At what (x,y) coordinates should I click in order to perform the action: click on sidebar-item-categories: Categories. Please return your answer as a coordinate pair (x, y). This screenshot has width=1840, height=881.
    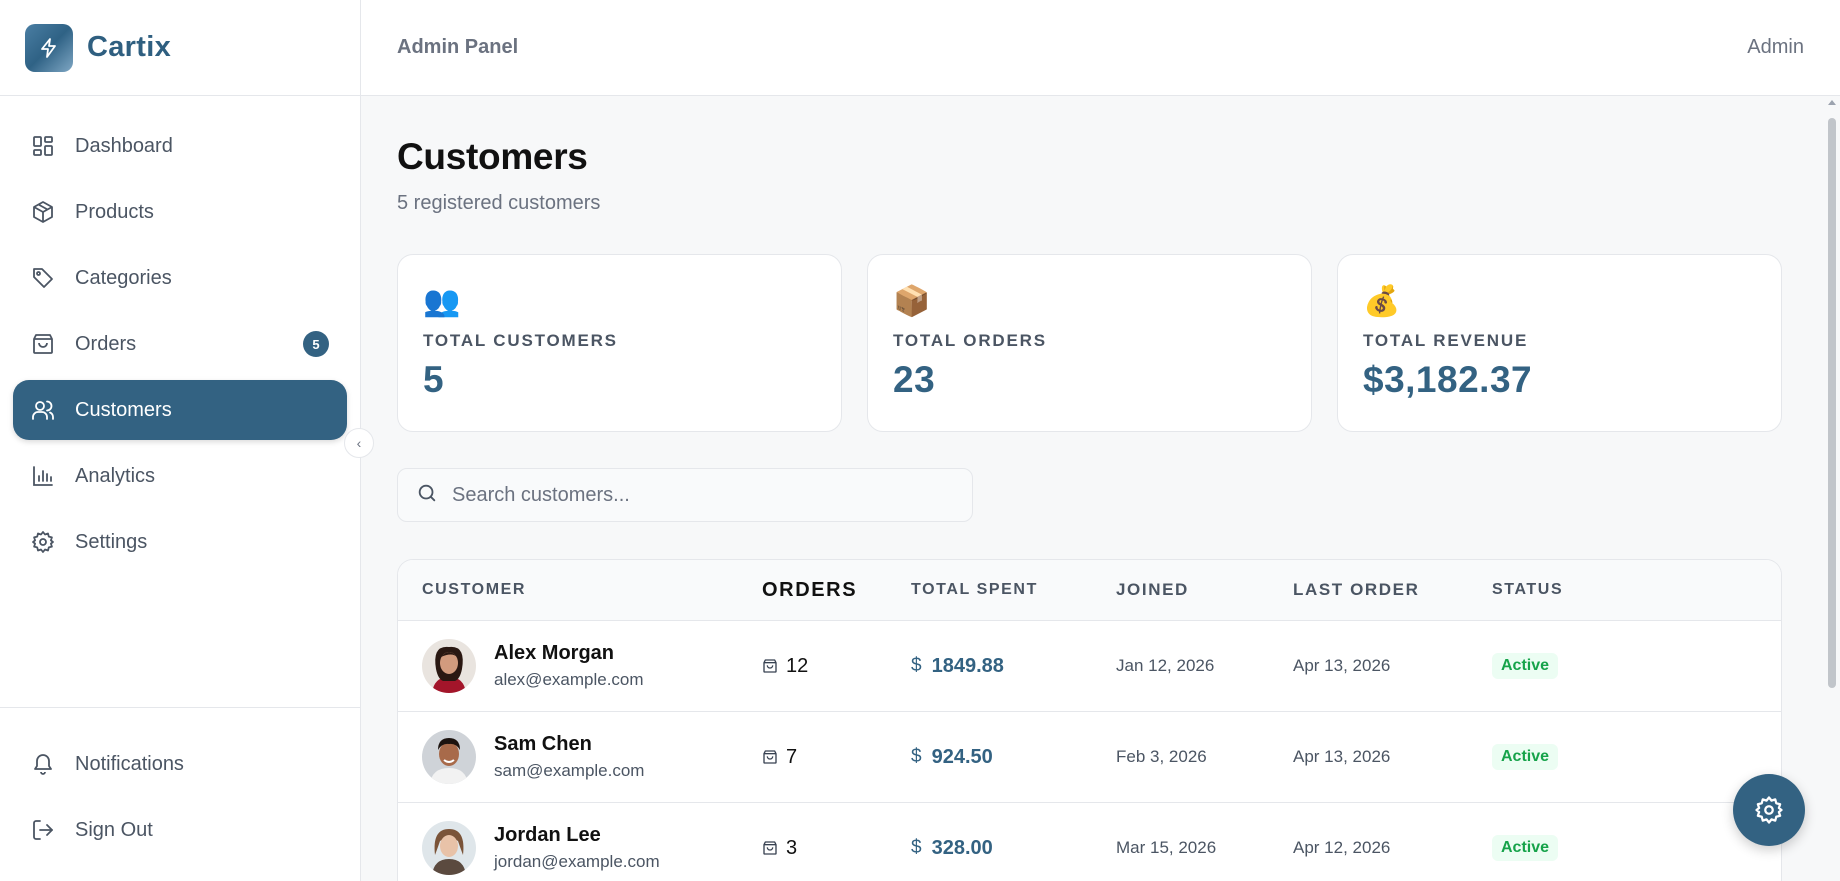
    Looking at the image, I should click on (180, 278).